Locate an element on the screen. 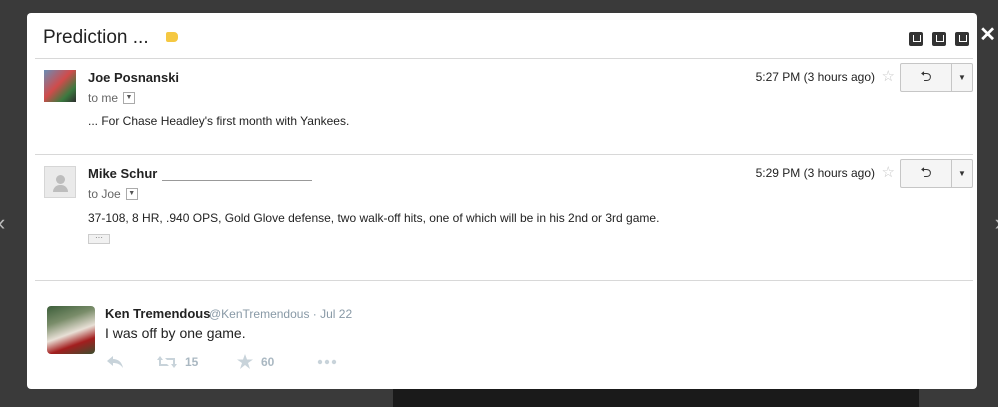 This screenshot has width=998, height=407. retweet-control: 15 is located at coordinates (197, 362).